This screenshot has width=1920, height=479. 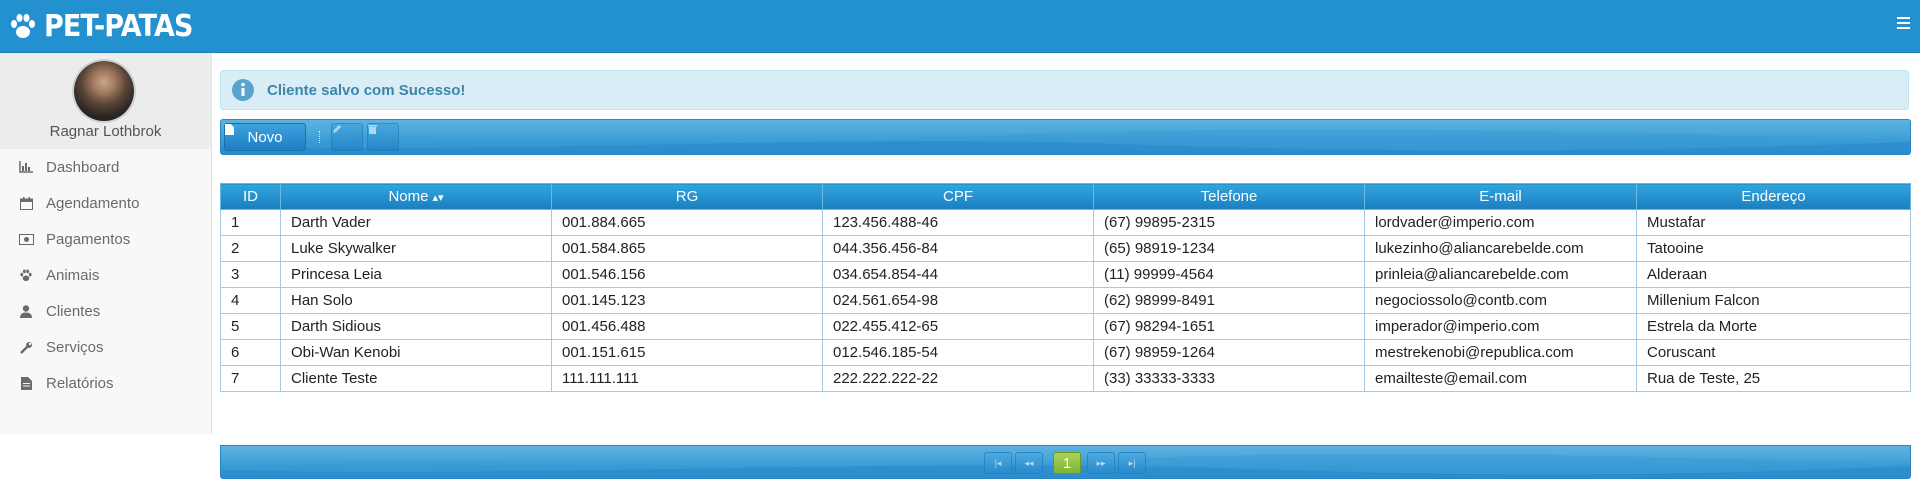 What do you see at coordinates (1500, 352) in the screenshot?
I see `cell-email: mestrekenobi@republica.com` at bounding box center [1500, 352].